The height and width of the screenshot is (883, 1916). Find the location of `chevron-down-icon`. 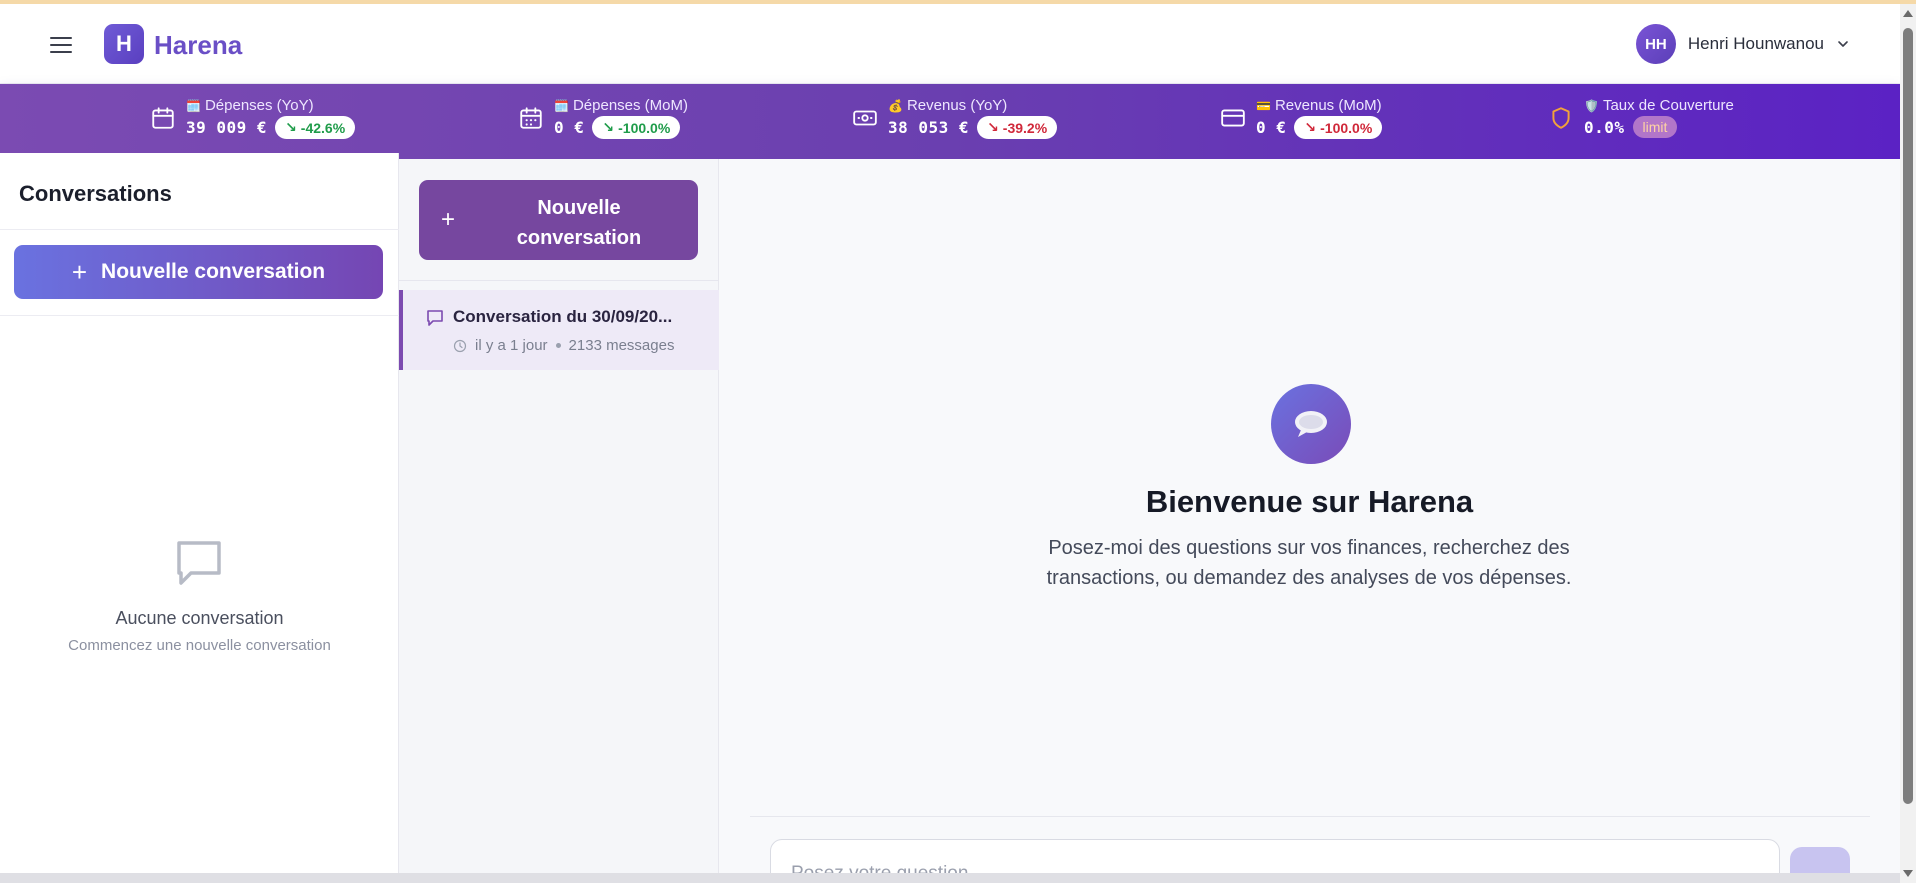

chevron-down-icon is located at coordinates (1843, 44).